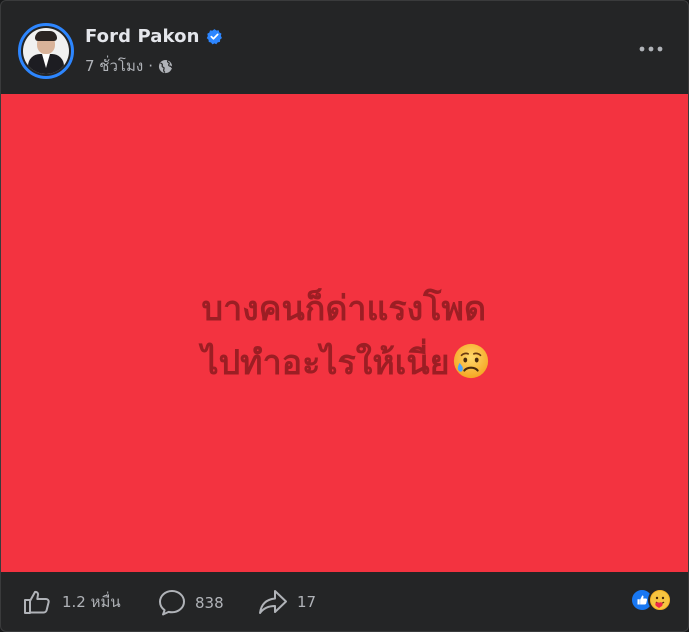  I want to click on profile-photo, so click(46, 51).